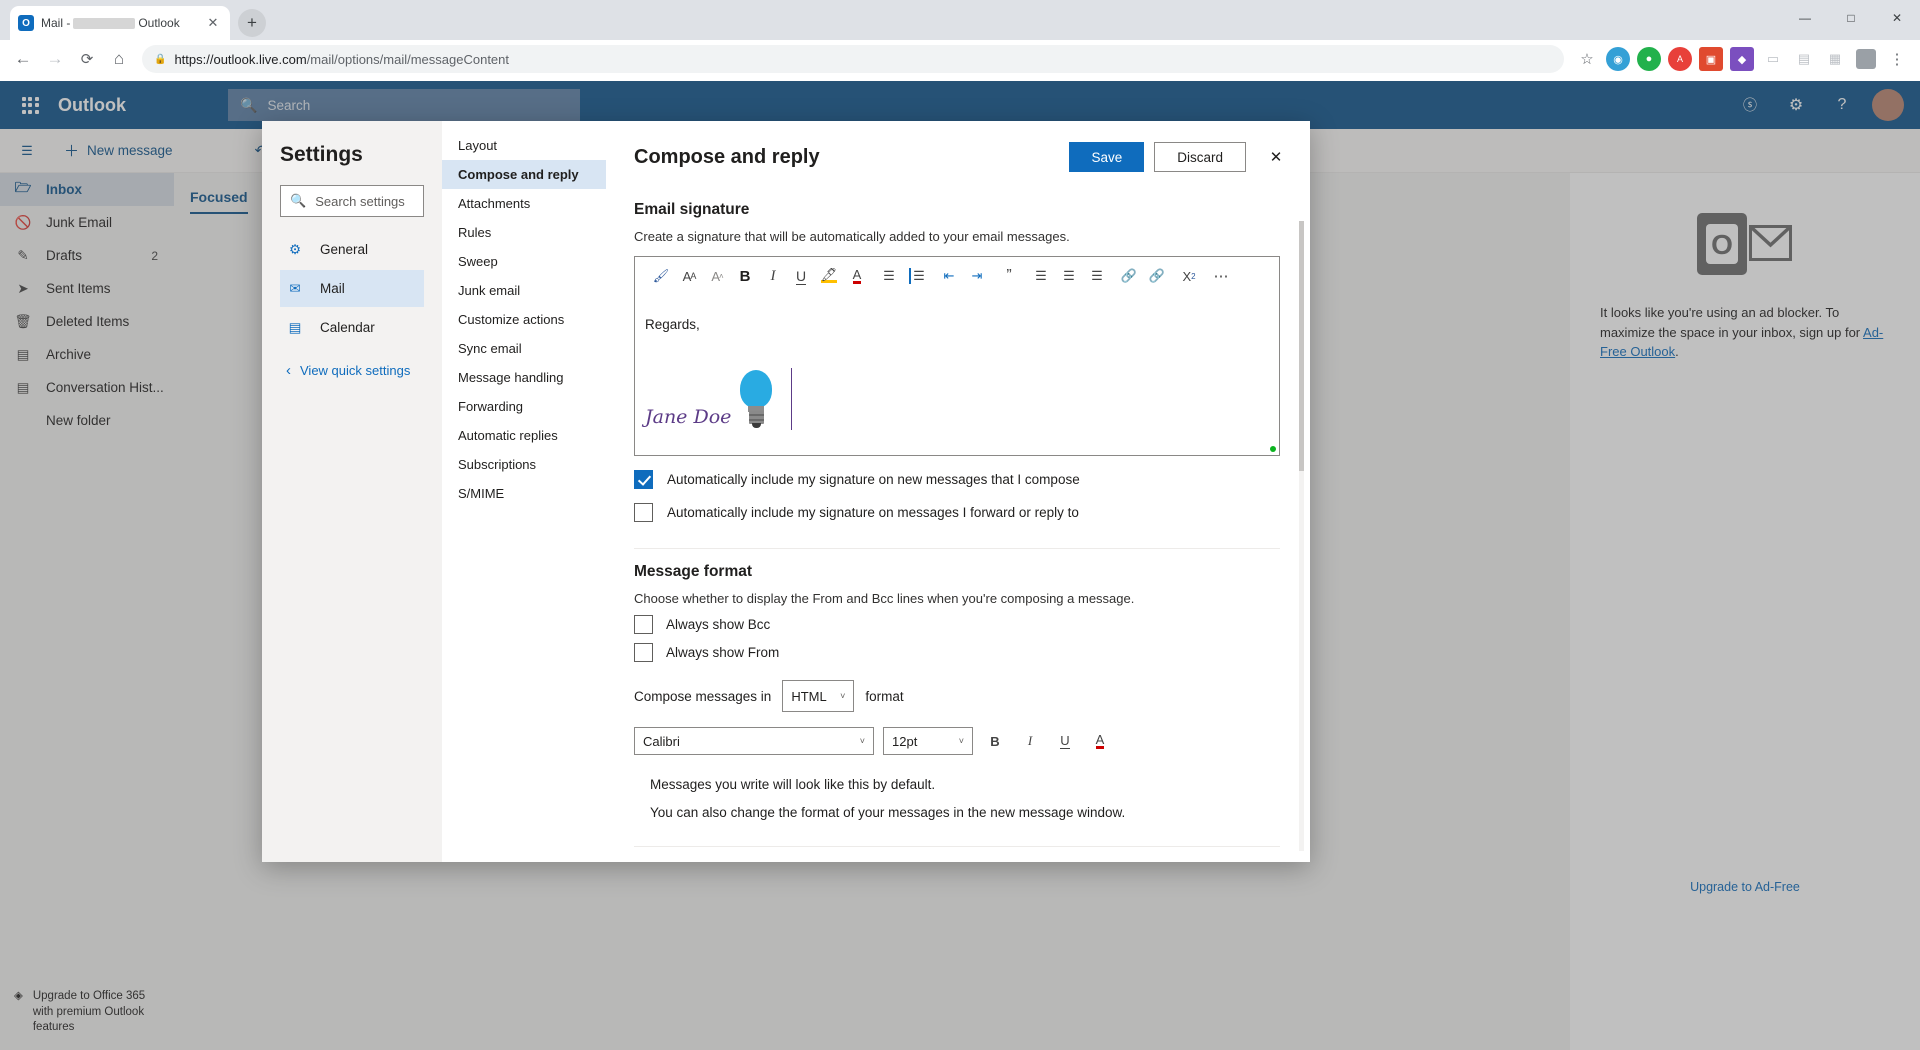 Image resolution: width=1920 pixels, height=1050 pixels. I want to click on settings-menu-subscriptions: Subscriptions, so click(524, 464).